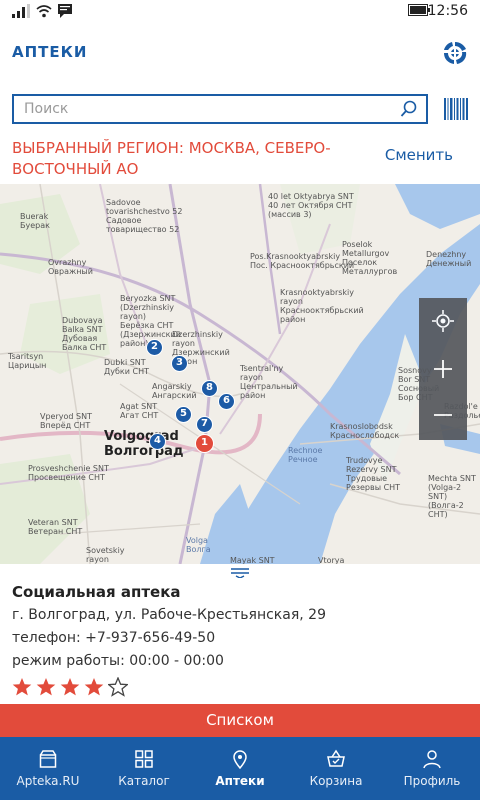 This screenshot has width=480, height=800. I want to click on nav-label: Профиль, so click(432, 781).